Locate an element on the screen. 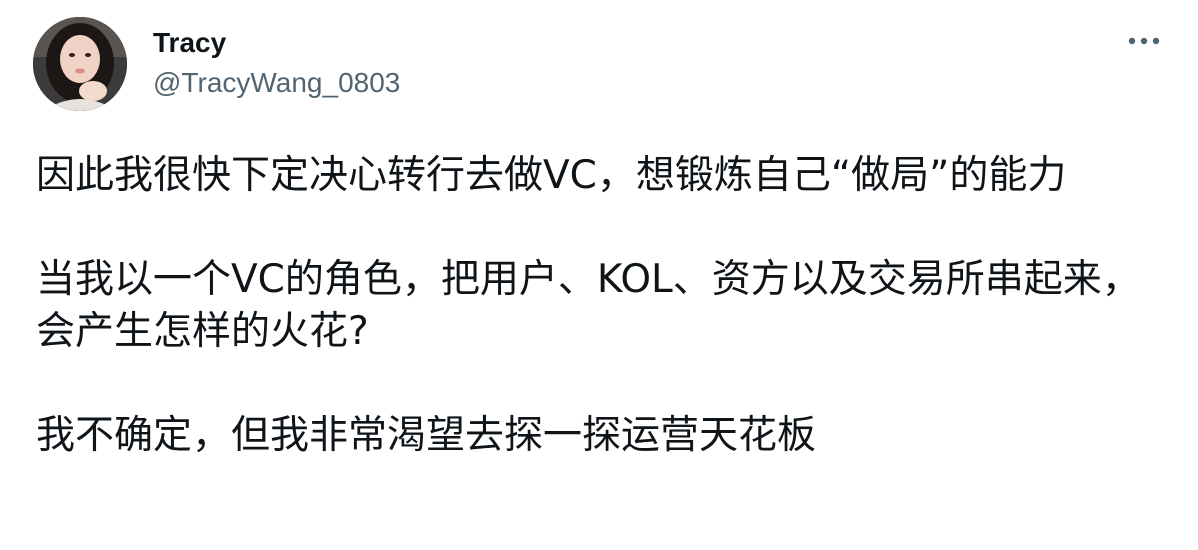  avatar is located at coordinates (80, 64).